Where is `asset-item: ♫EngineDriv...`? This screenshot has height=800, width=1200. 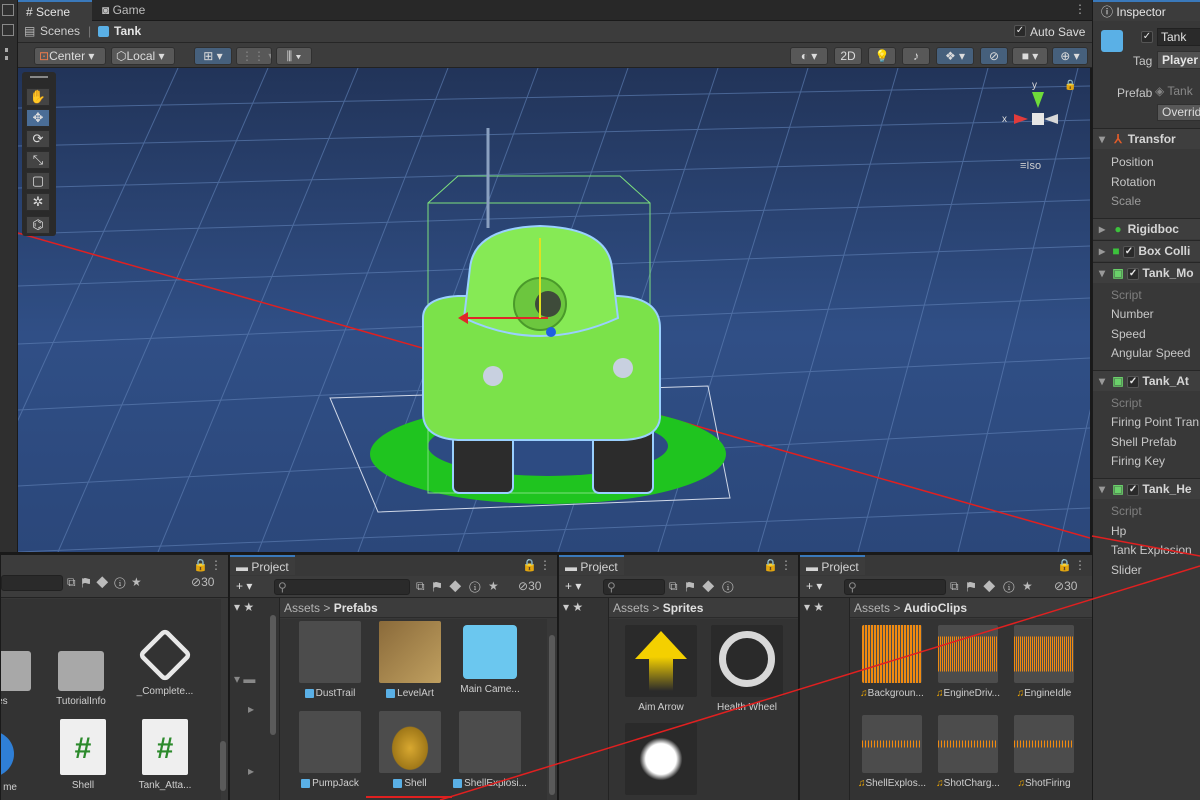 asset-item: ♫EngineDriv... is located at coordinates (968, 662).